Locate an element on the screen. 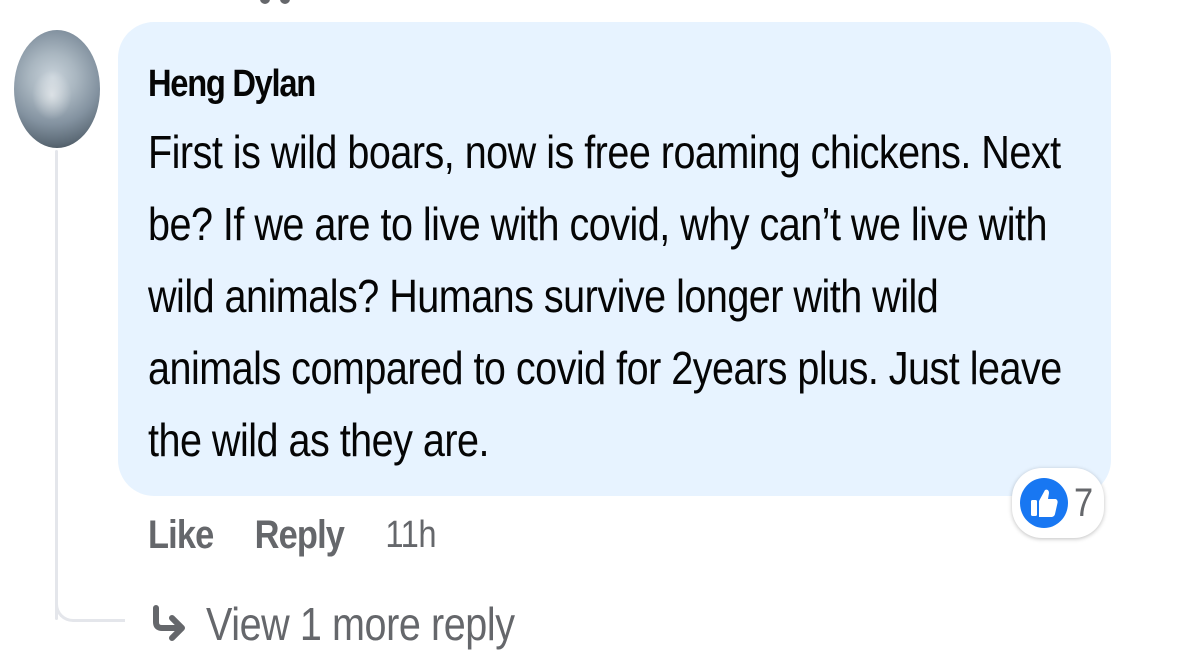 This screenshot has width=1200, height=663. reaction-summary: 7 is located at coordinates (1058, 503).